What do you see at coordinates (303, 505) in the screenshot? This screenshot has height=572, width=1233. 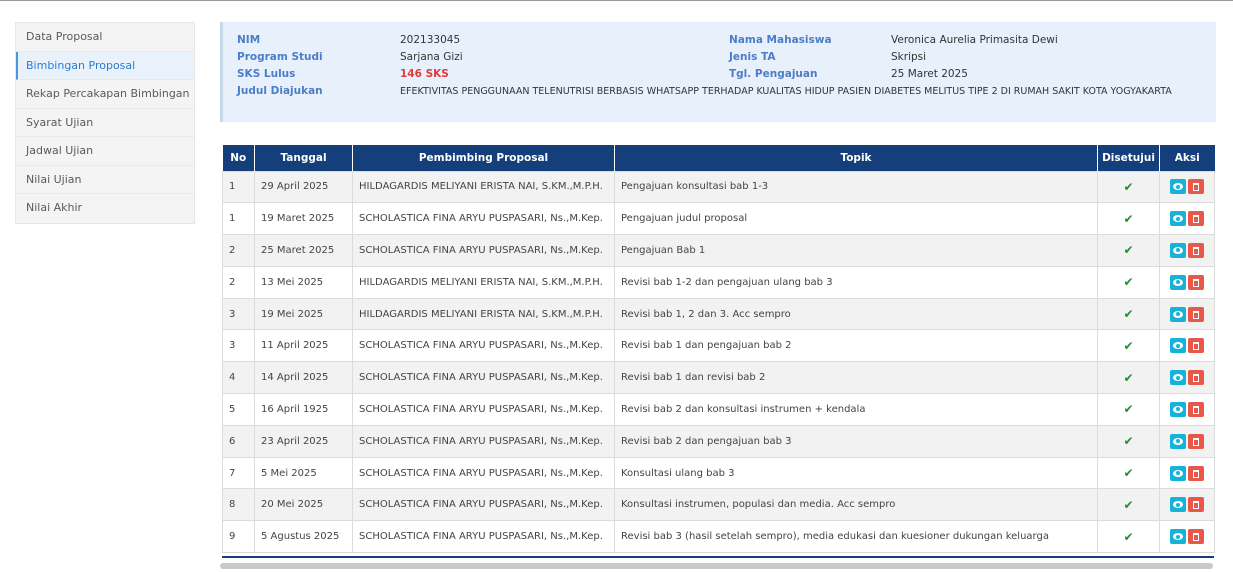 I see `cell-tanggal: 20 Mei 2025` at bounding box center [303, 505].